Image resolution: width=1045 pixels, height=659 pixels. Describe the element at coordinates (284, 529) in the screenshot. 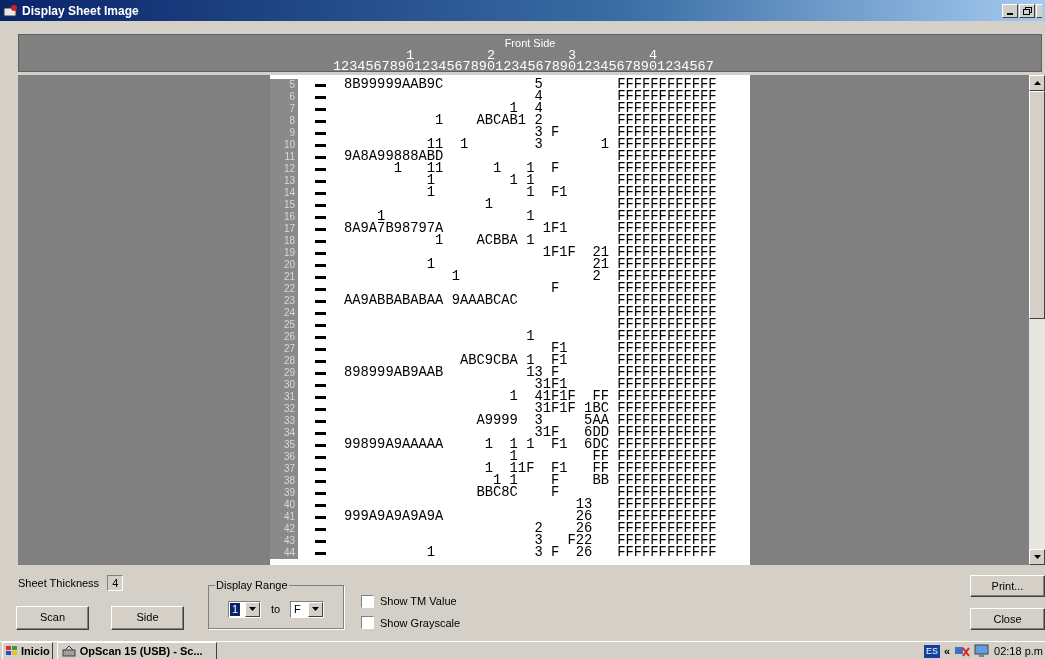

I see `row-number: 42` at that location.